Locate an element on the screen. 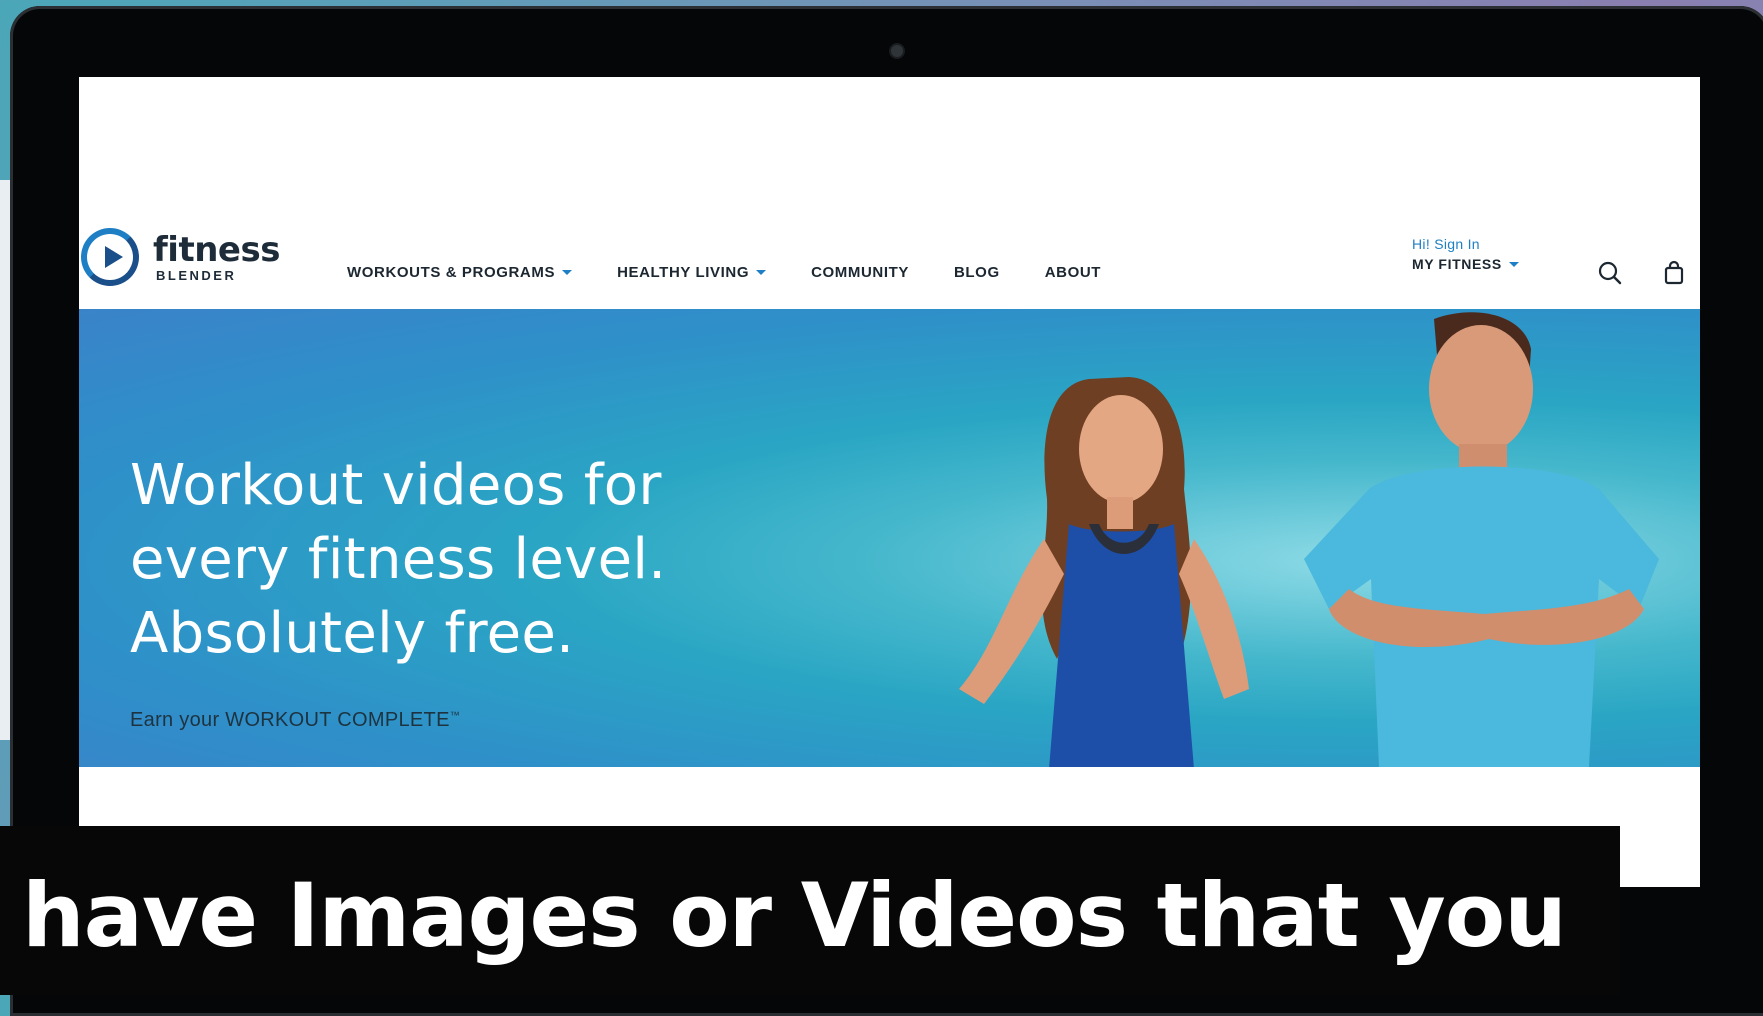  hero-tagline: Earn your WORKOUT COMPLETE™ is located at coordinates (295, 720).